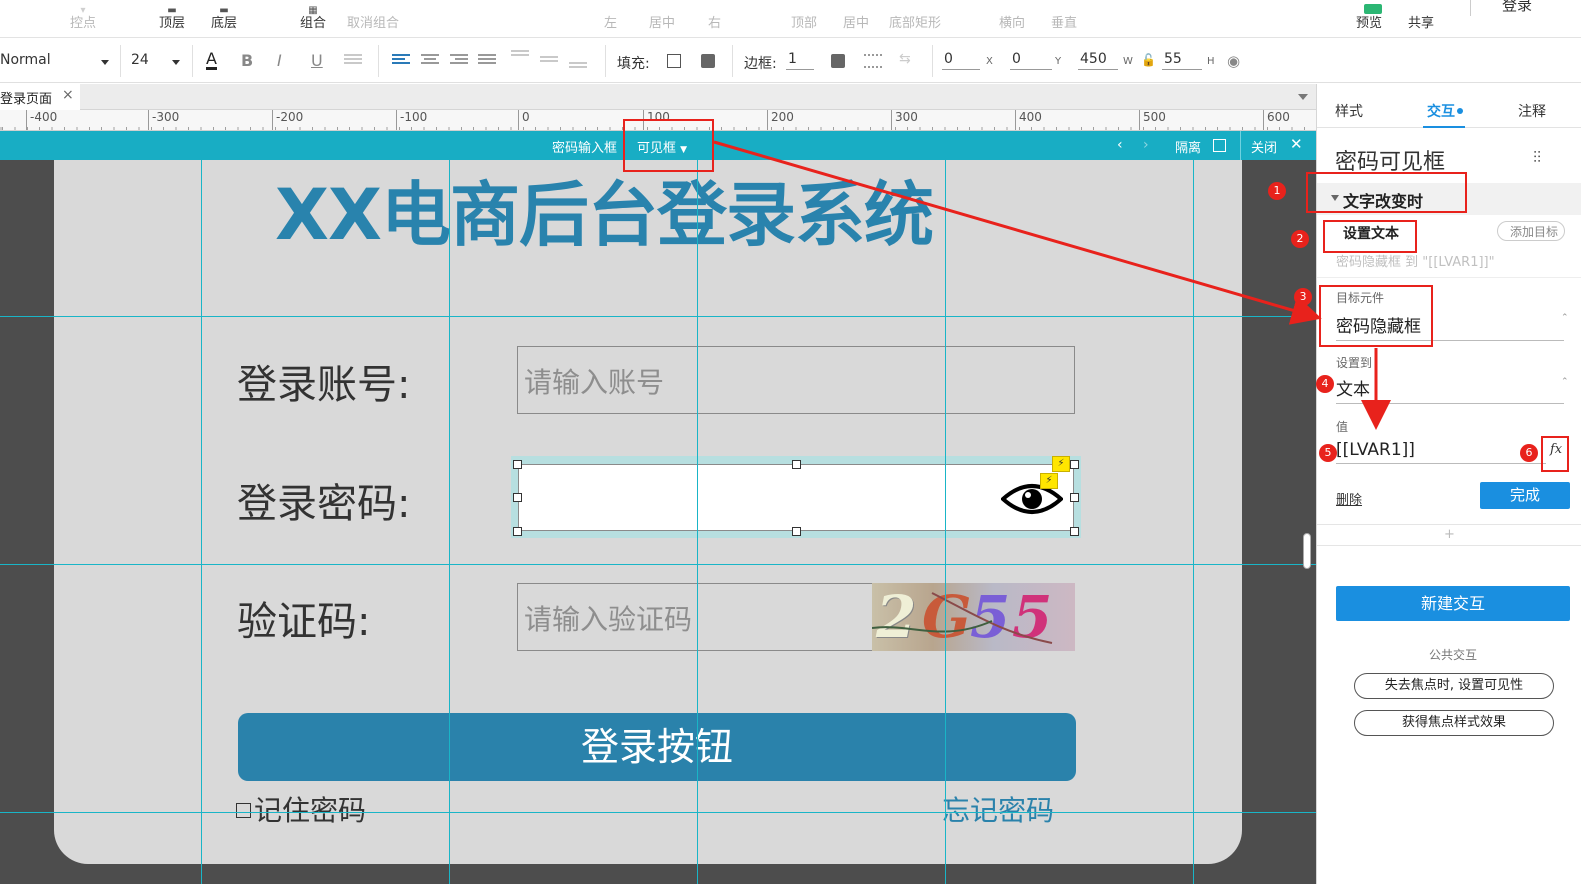  Describe the element at coordinates (1012, 21) in the screenshot. I see `distribute-horizontal-button: 横向` at that location.